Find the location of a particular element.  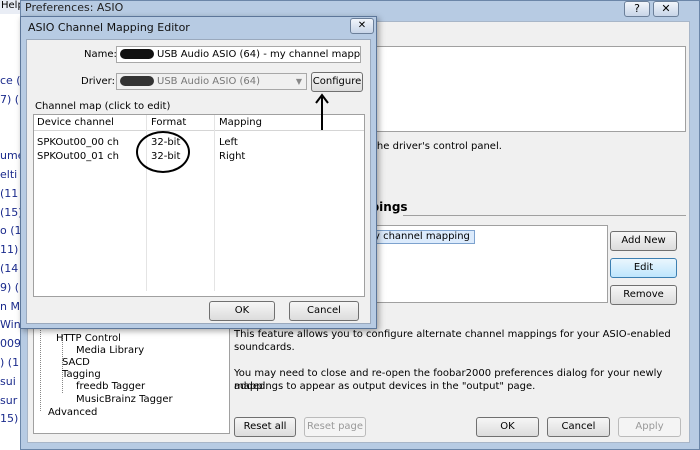

tree-guide-line is located at coordinates (40, 368).